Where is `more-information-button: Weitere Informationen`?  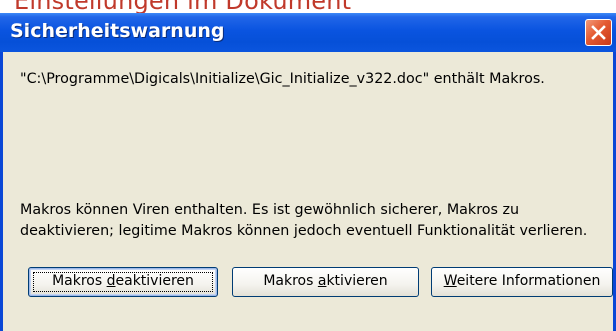
more-information-button: Weitere Informationen is located at coordinates (522, 282).